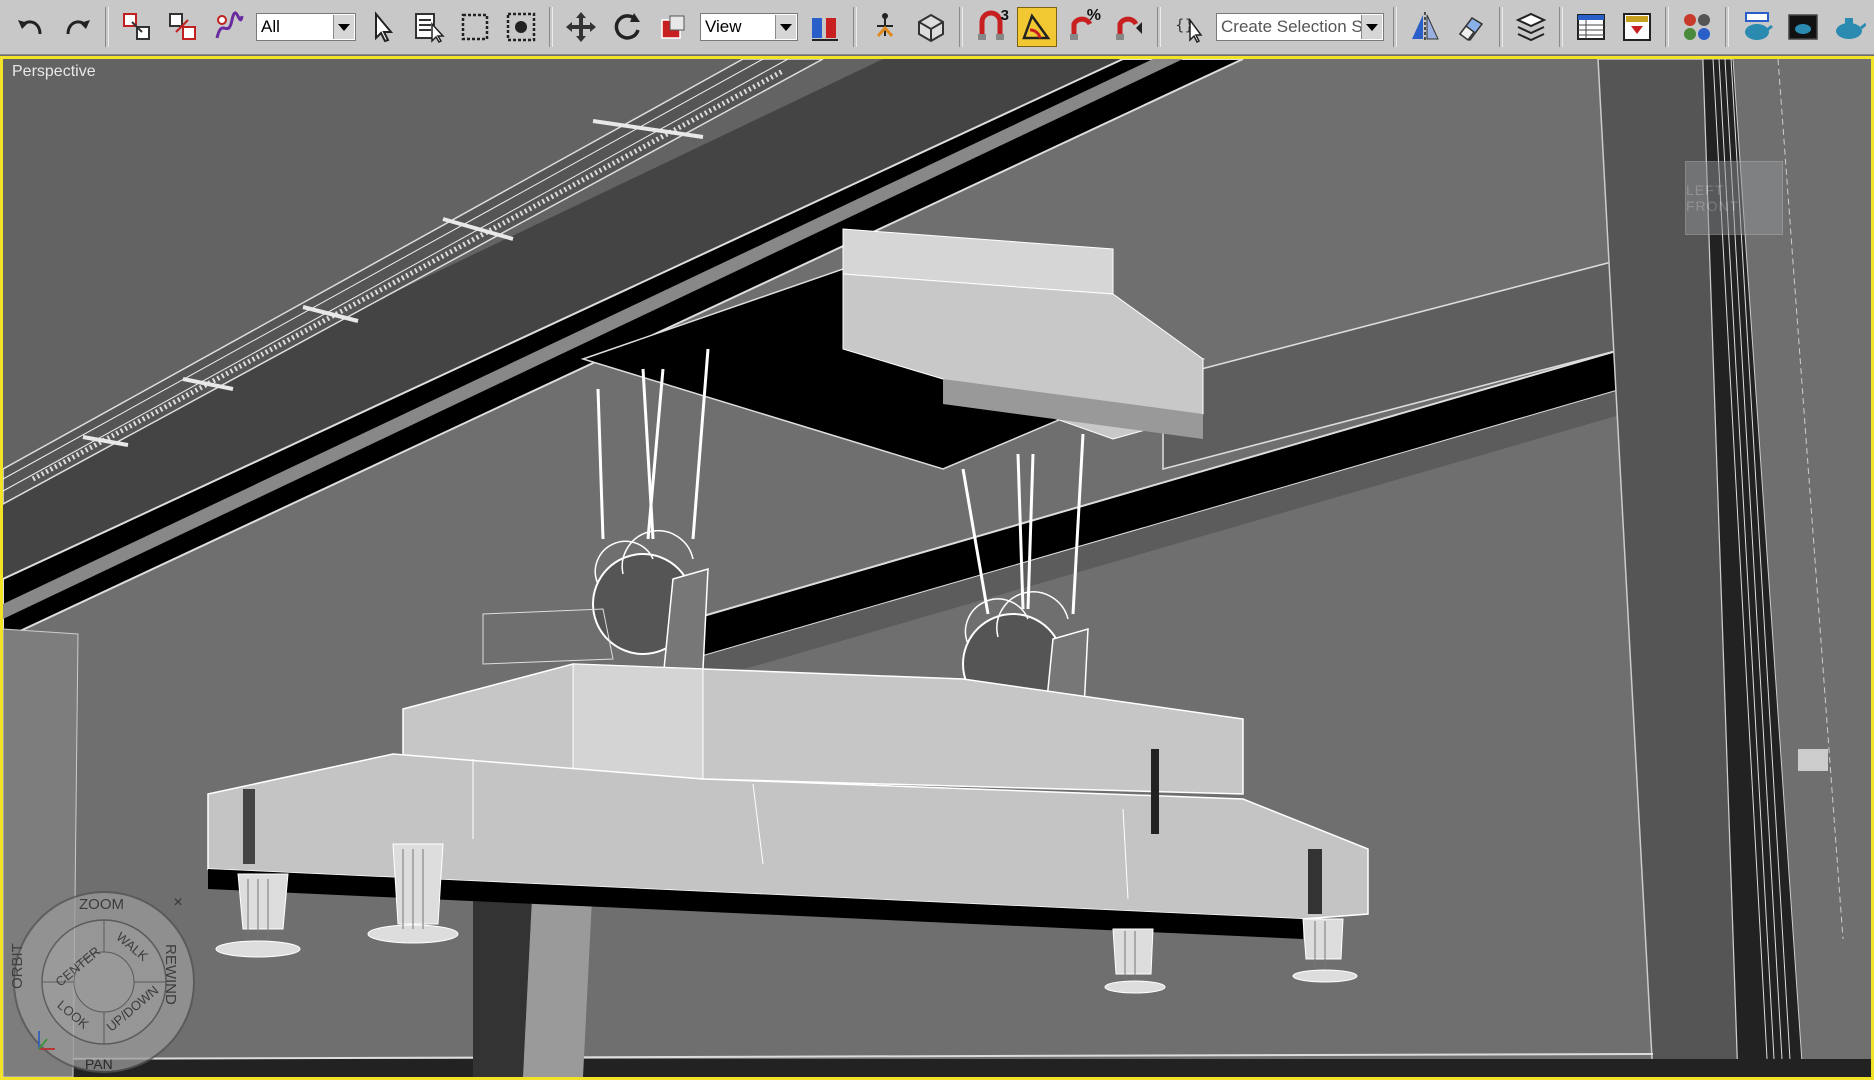 The height and width of the screenshot is (1080, 1874). What do you see at coordinates (1083, 27) in the screenshot?
I see `percent-snap-toggle-icon: %` at bounding box center [1083, 27].